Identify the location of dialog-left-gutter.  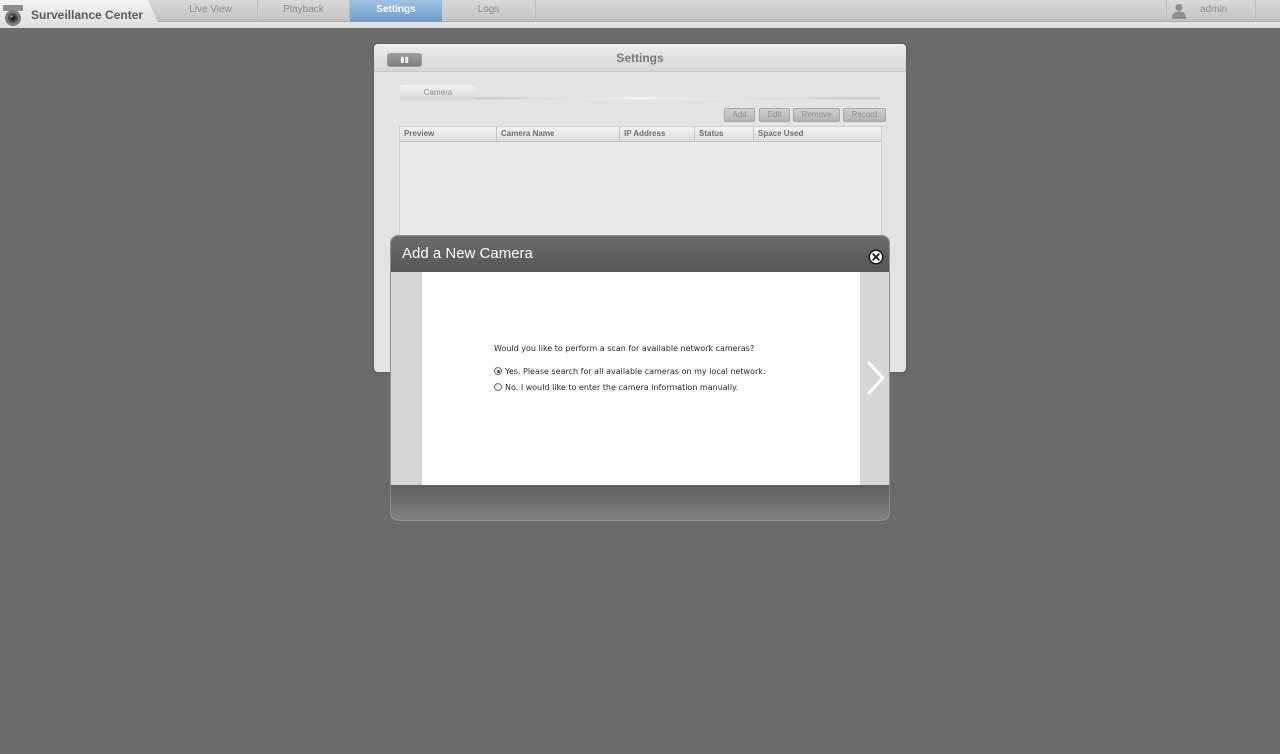
(406, 378).